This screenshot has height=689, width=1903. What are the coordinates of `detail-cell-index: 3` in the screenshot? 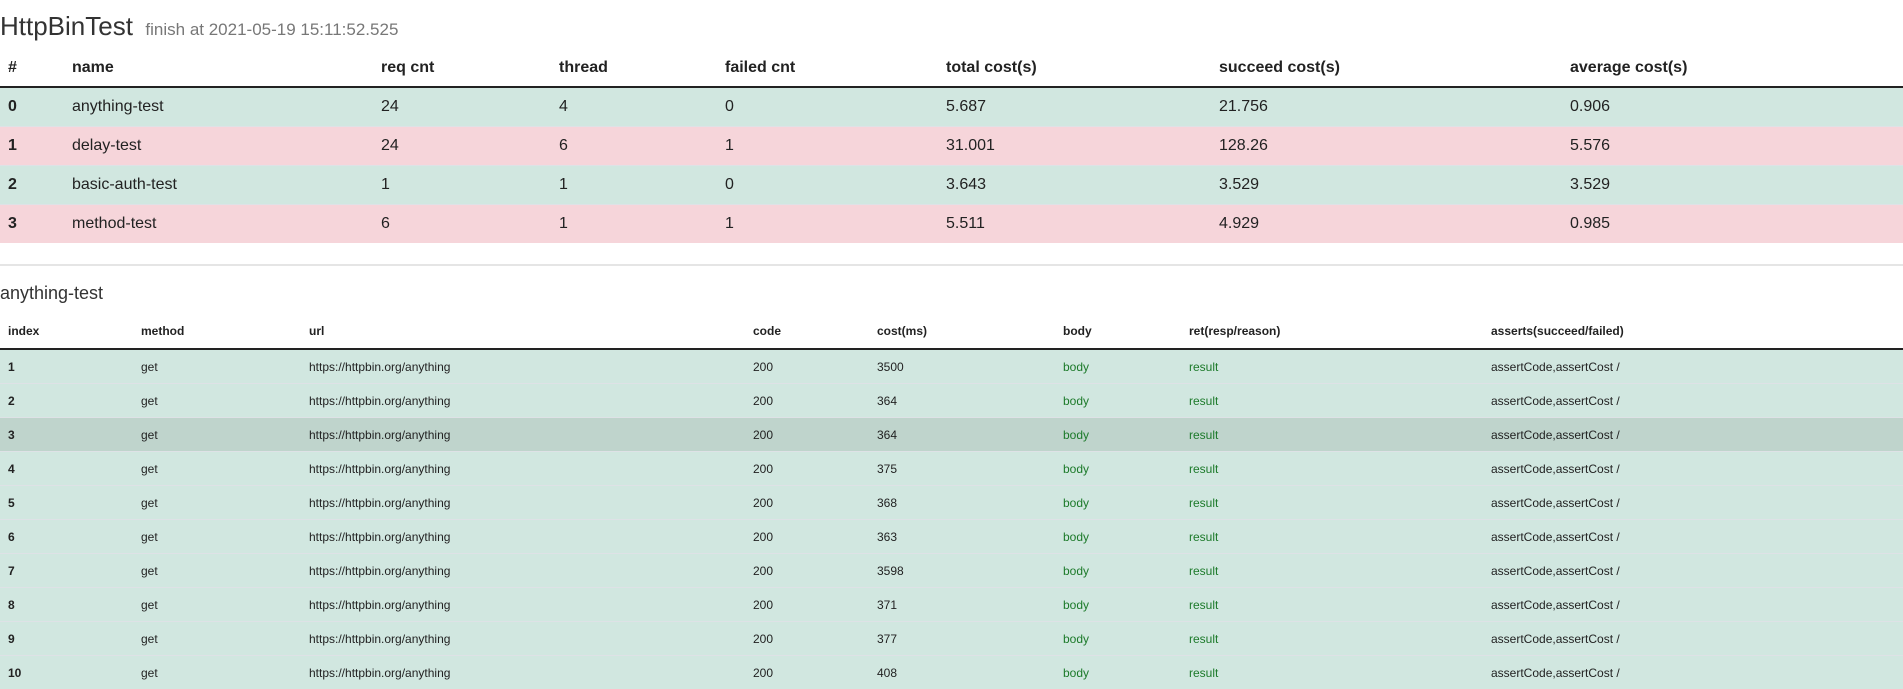 It's located at (66, 434).